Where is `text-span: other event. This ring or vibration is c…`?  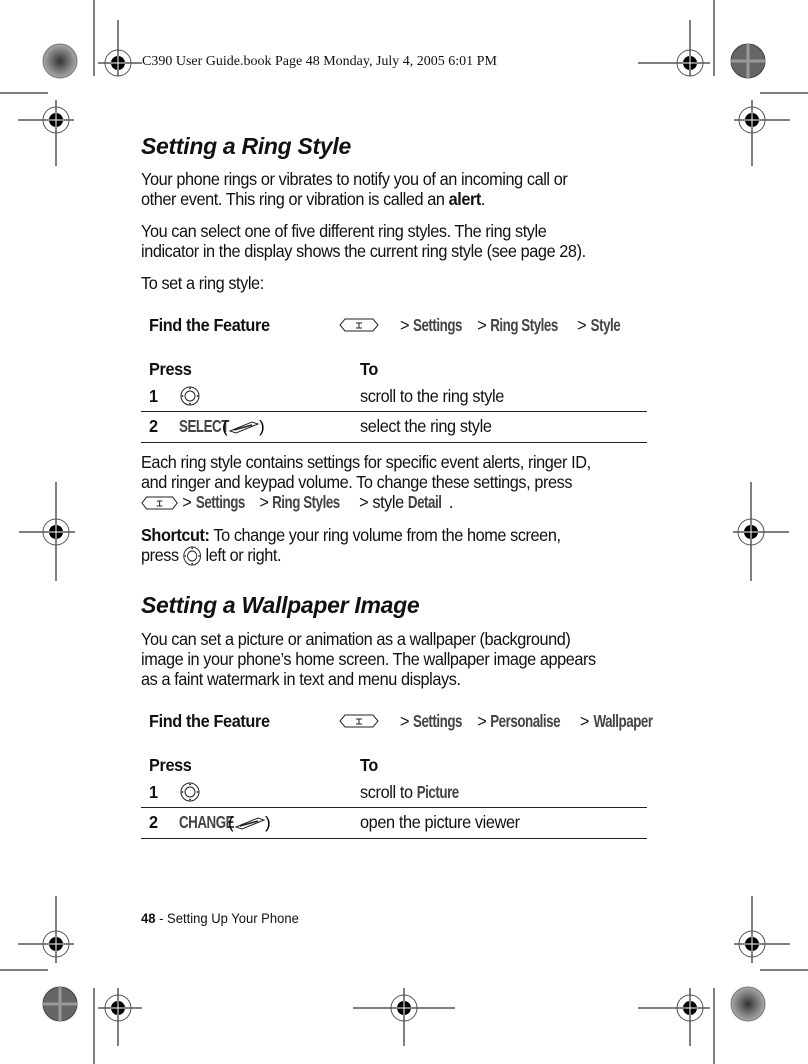 text-span: other event. This ring or vibration is c… is located at coordinates (295, 199).